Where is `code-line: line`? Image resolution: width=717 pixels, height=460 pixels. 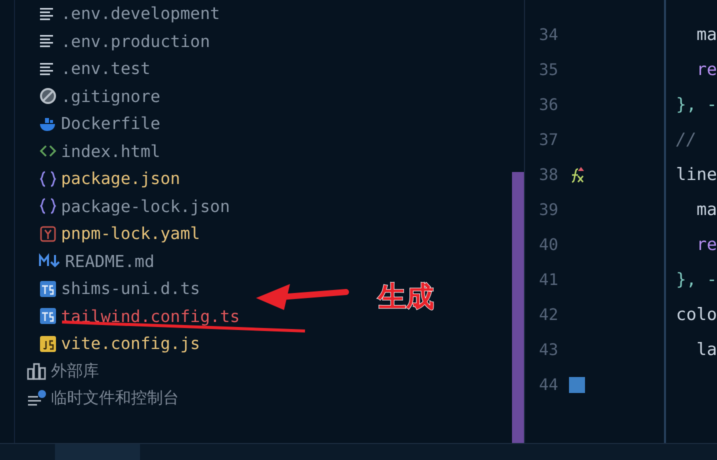
code-line: line is located at coordinates (696, 174).